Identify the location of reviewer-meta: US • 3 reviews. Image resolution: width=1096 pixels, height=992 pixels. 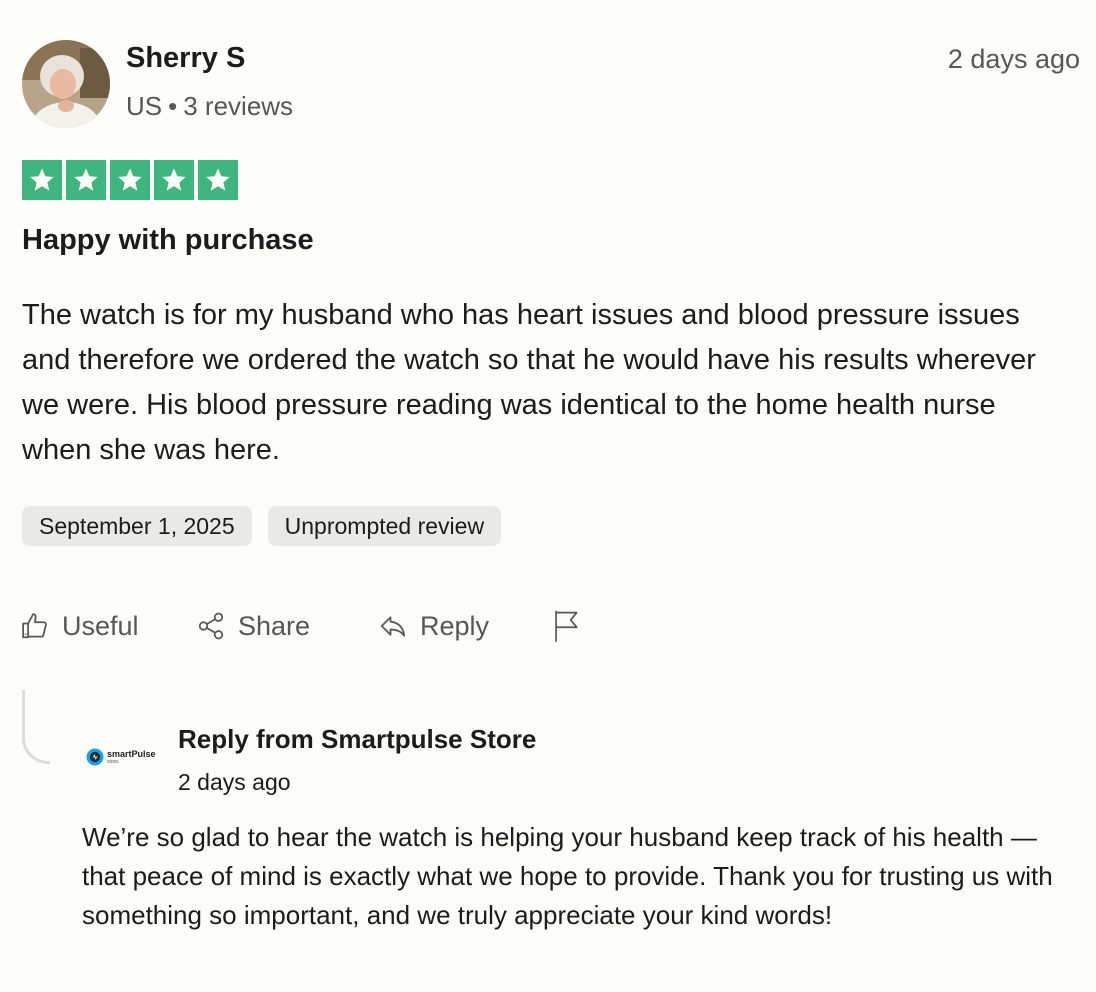
(209, 106).